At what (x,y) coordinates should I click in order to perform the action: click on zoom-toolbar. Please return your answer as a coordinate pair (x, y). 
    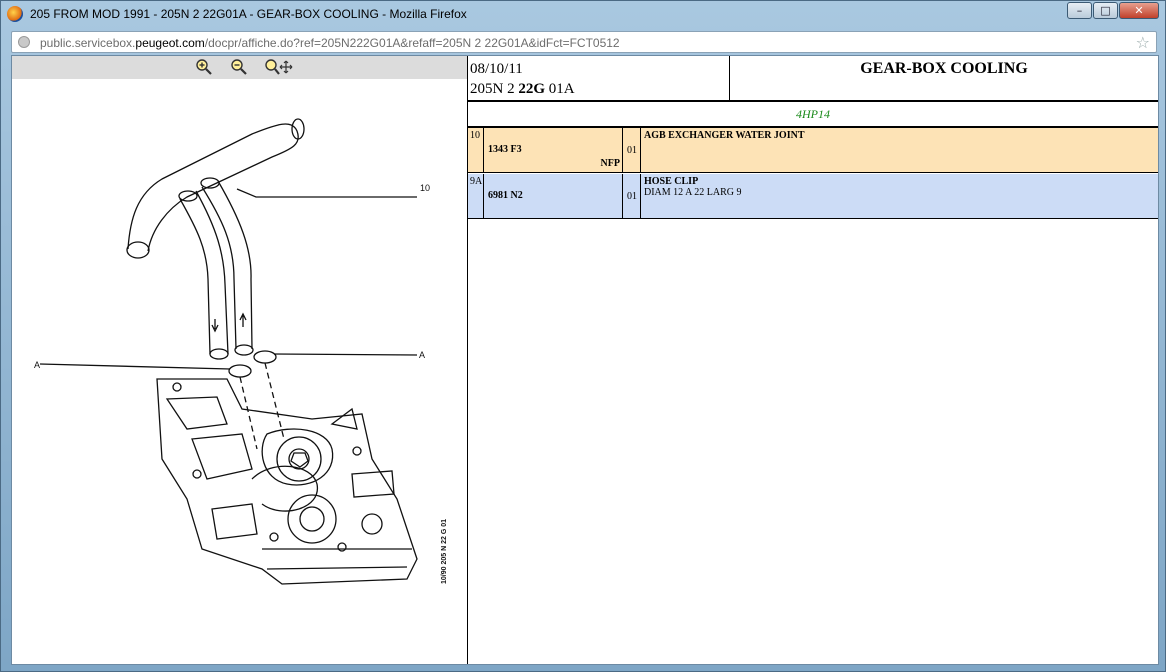
    Looking at the image, I should click on (239, 67).